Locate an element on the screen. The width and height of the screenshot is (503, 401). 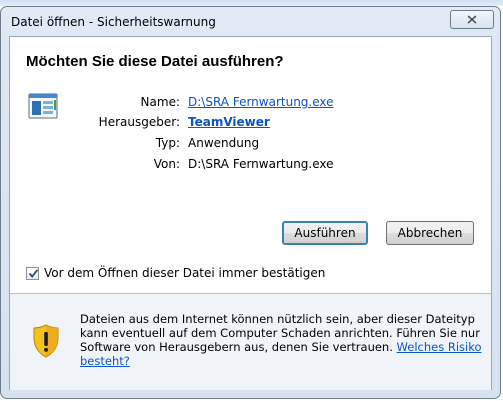
from-label: Von: is located at coordinates (166, 164).